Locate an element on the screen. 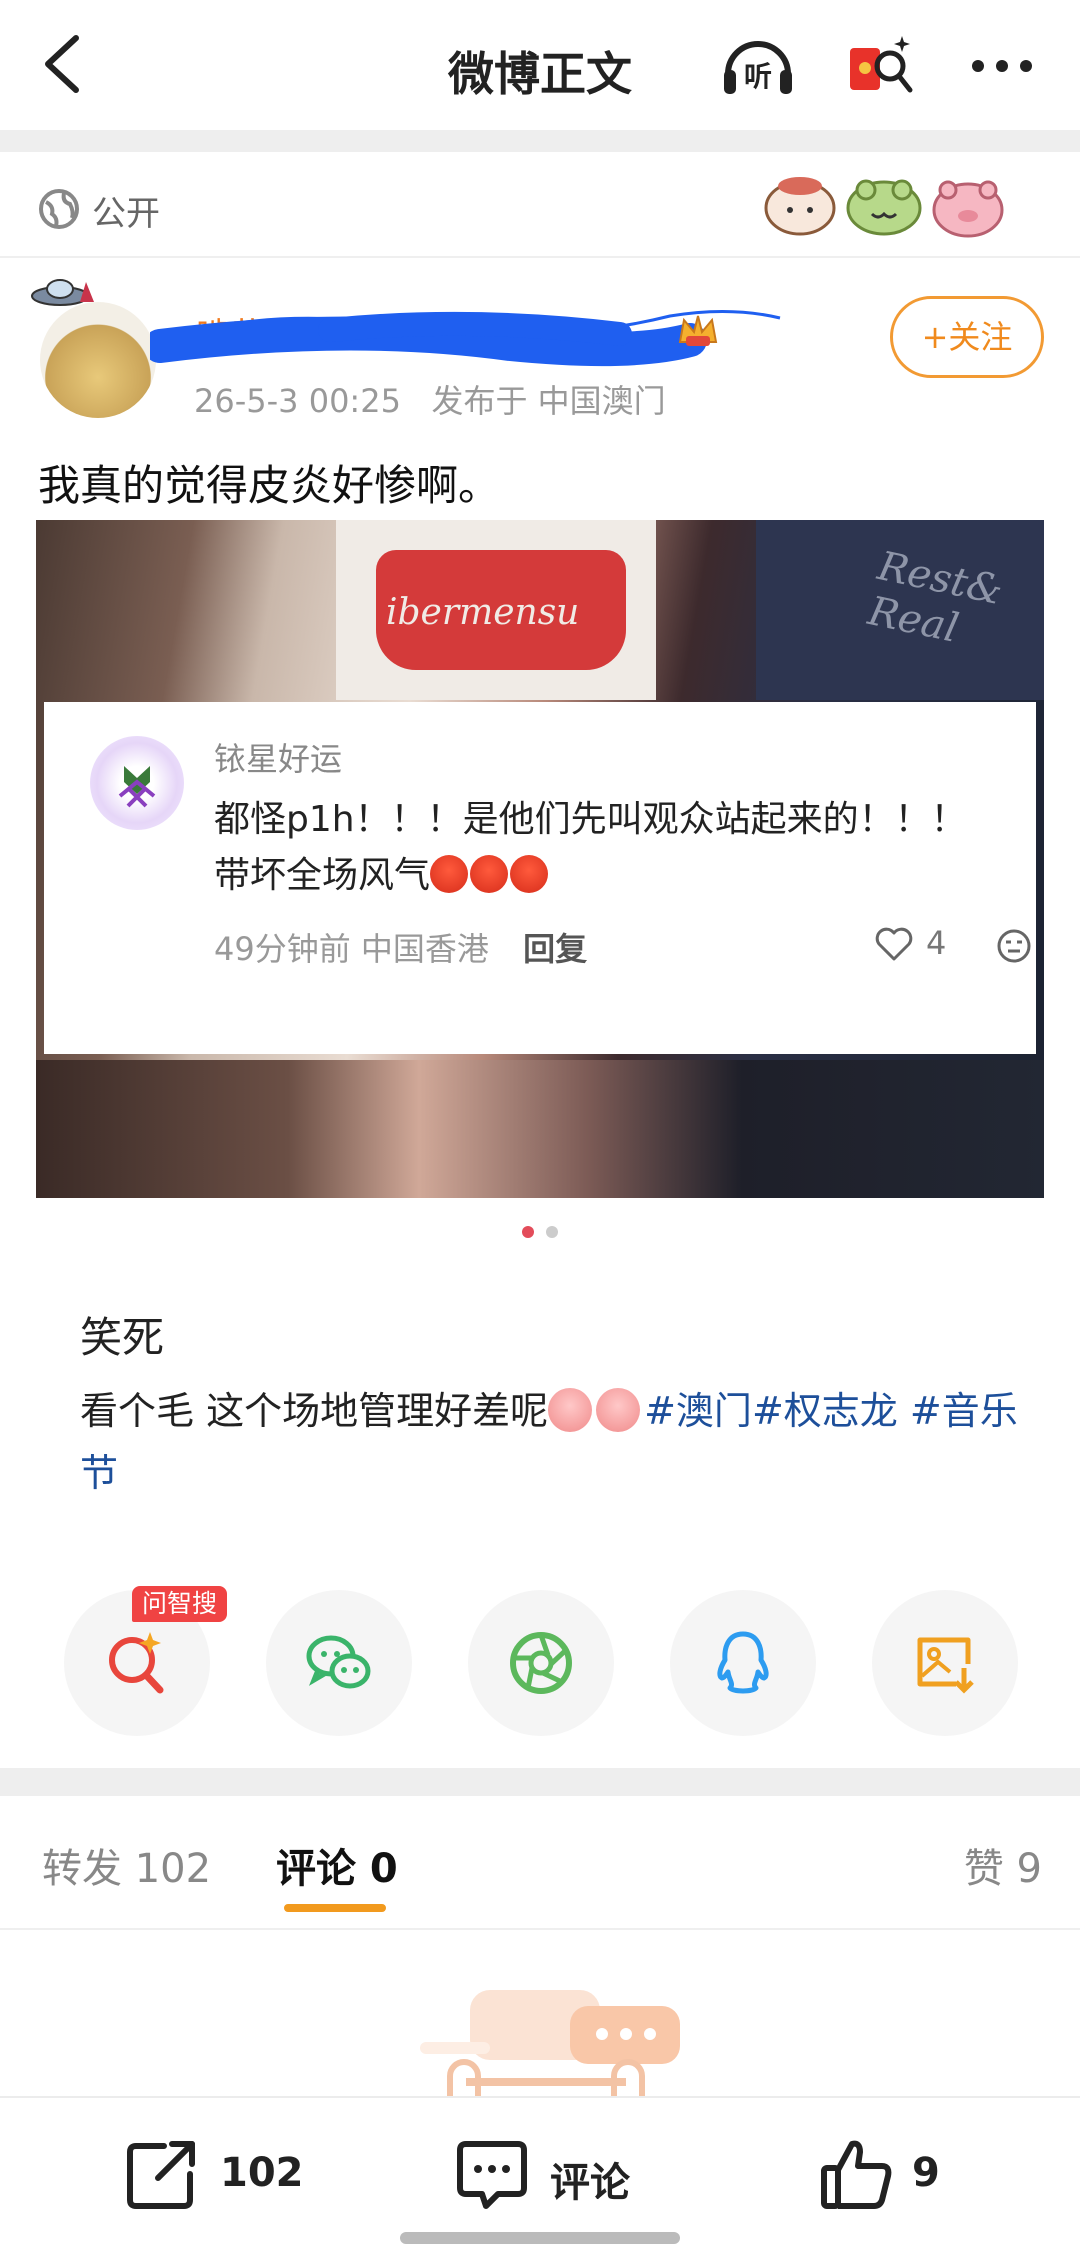 This screenshot has height=2258, width=1080. share-wechat-button is located at coordinates (339, 1663).